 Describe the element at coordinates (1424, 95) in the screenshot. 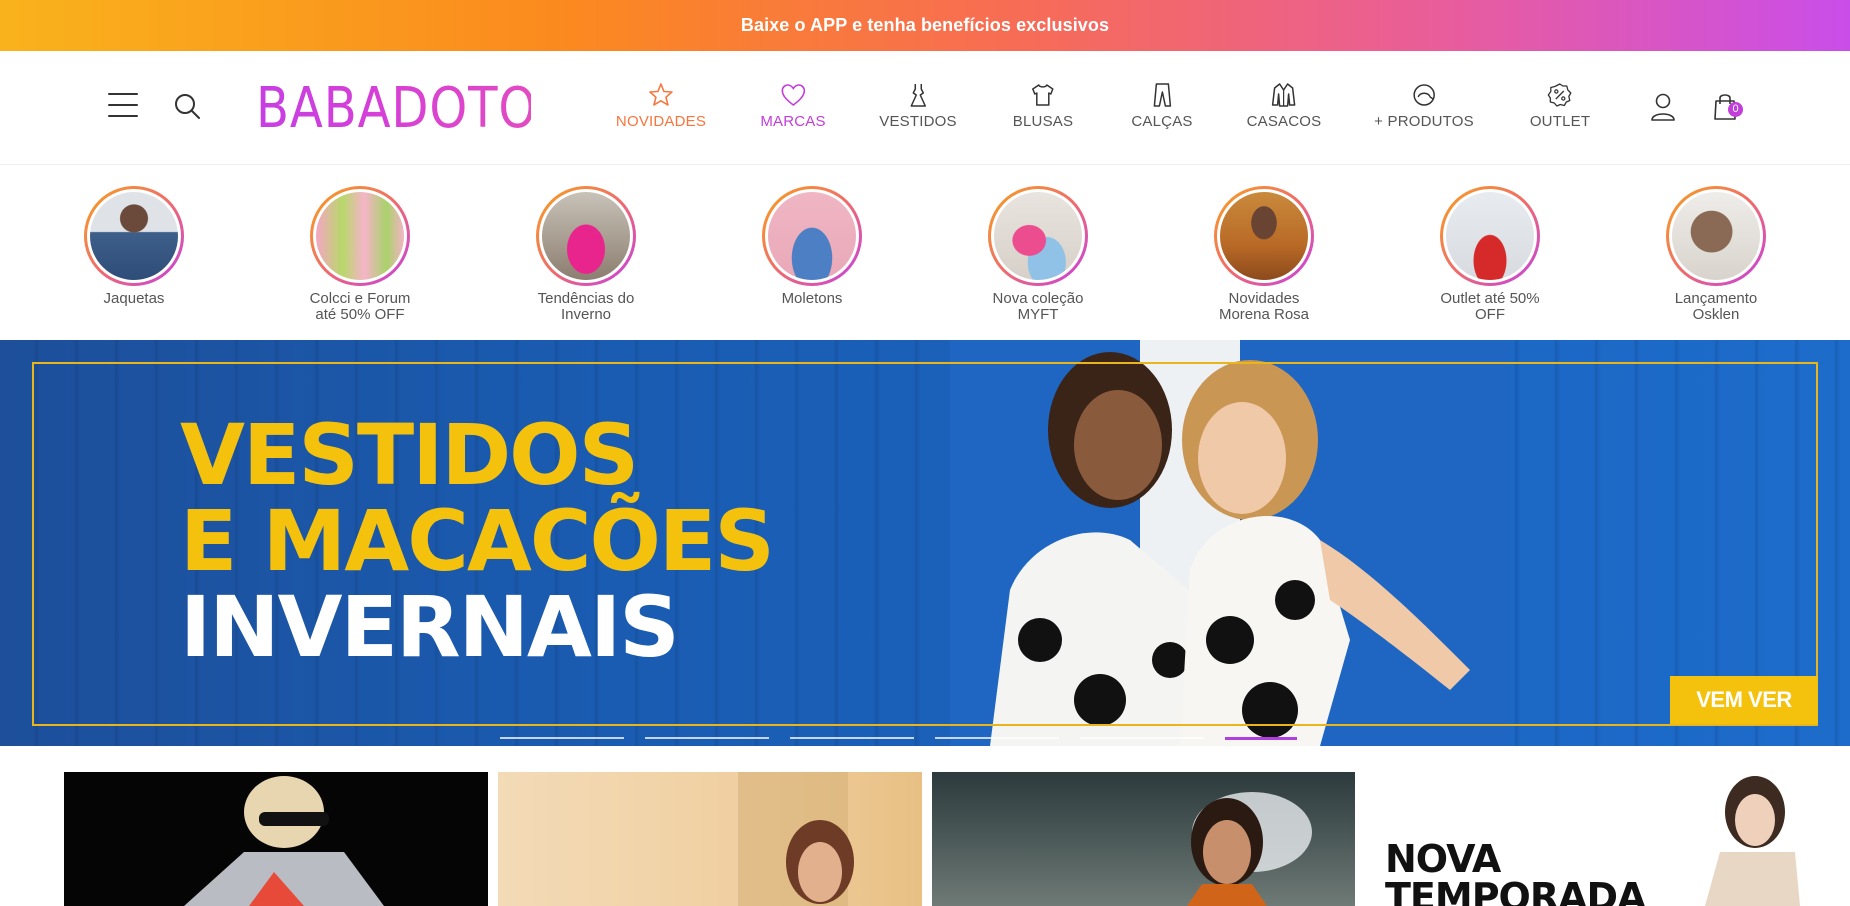

I see `cap-icon` at that location.